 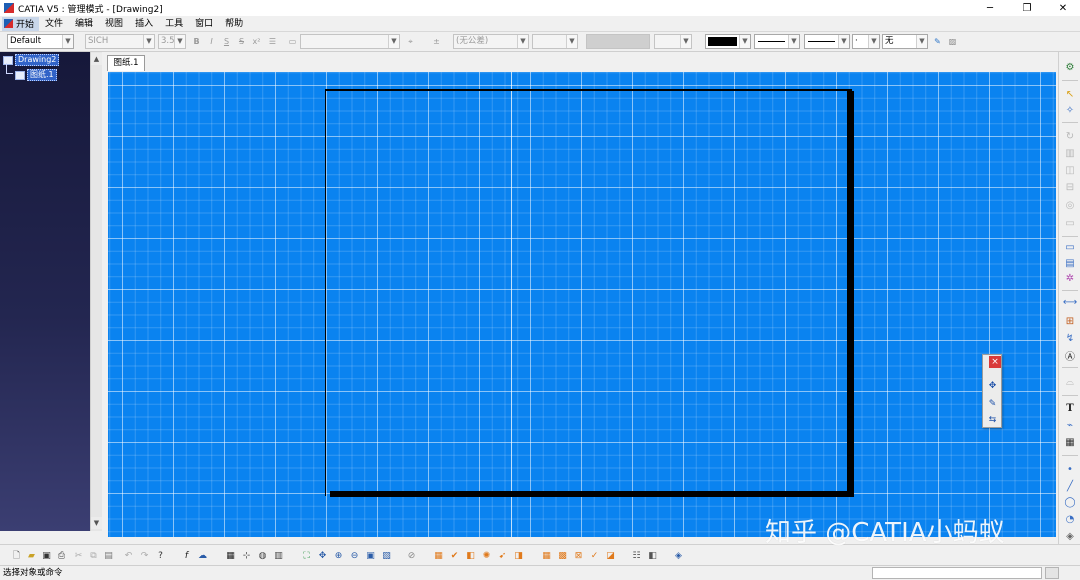 I want to click on tree-scrollbar: ▲ ▼, so click(x=96, y=291).